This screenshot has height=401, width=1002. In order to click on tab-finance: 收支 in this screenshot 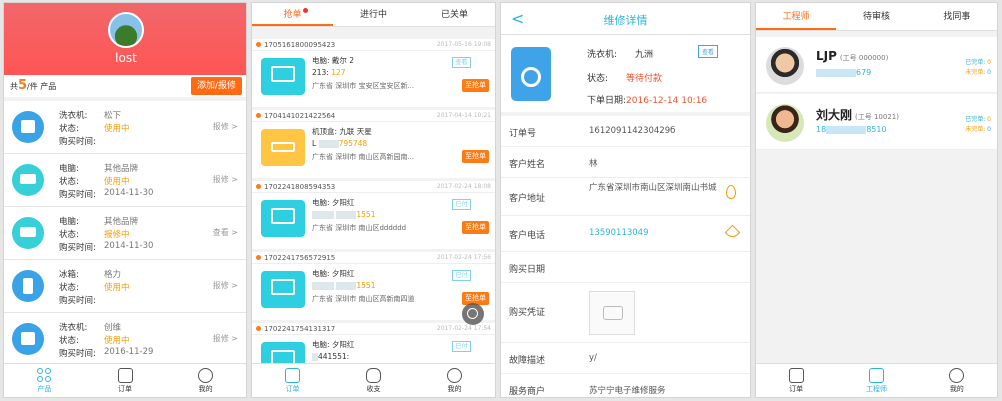, I will do `click(373, 380)`.